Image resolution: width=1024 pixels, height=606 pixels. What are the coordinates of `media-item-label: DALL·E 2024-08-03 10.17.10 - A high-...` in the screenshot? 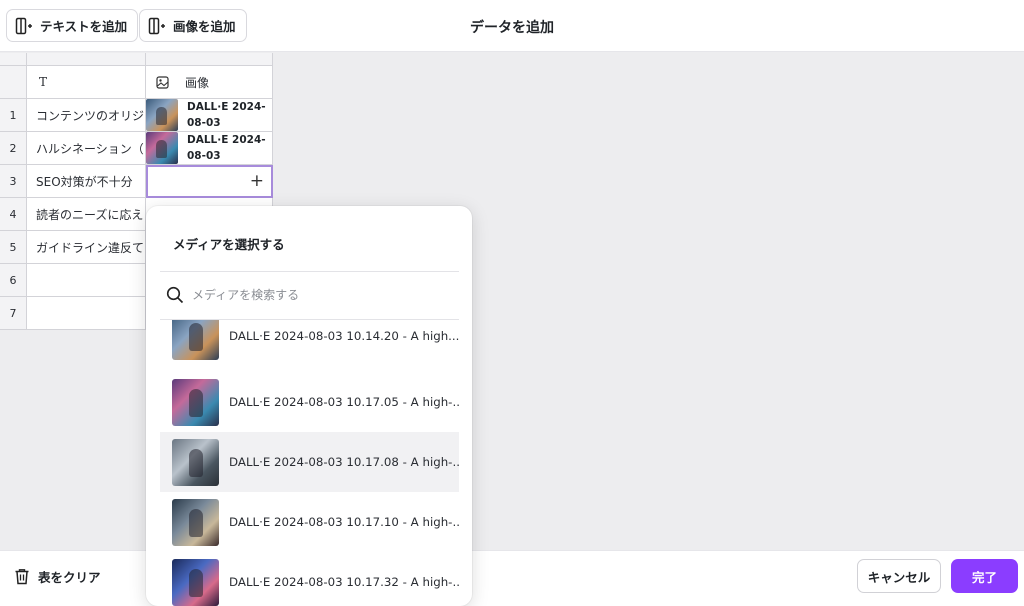 It's located at (344, 522).